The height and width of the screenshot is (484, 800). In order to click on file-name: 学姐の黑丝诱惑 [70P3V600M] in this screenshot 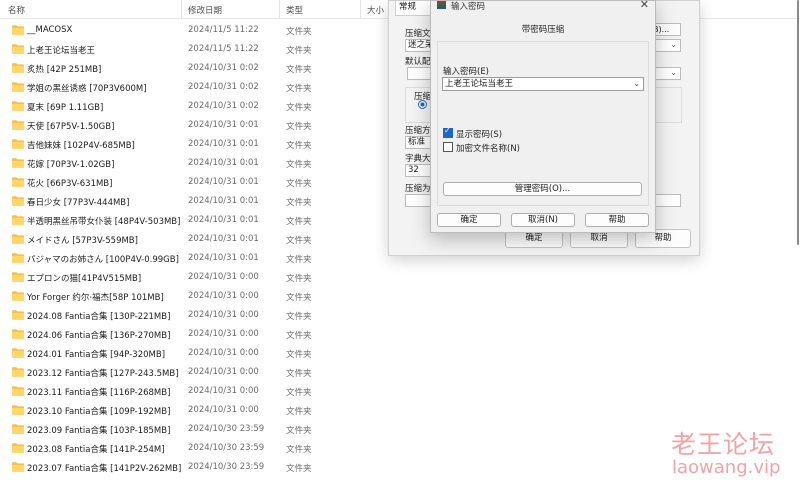, I will do `click(87, 89)`.